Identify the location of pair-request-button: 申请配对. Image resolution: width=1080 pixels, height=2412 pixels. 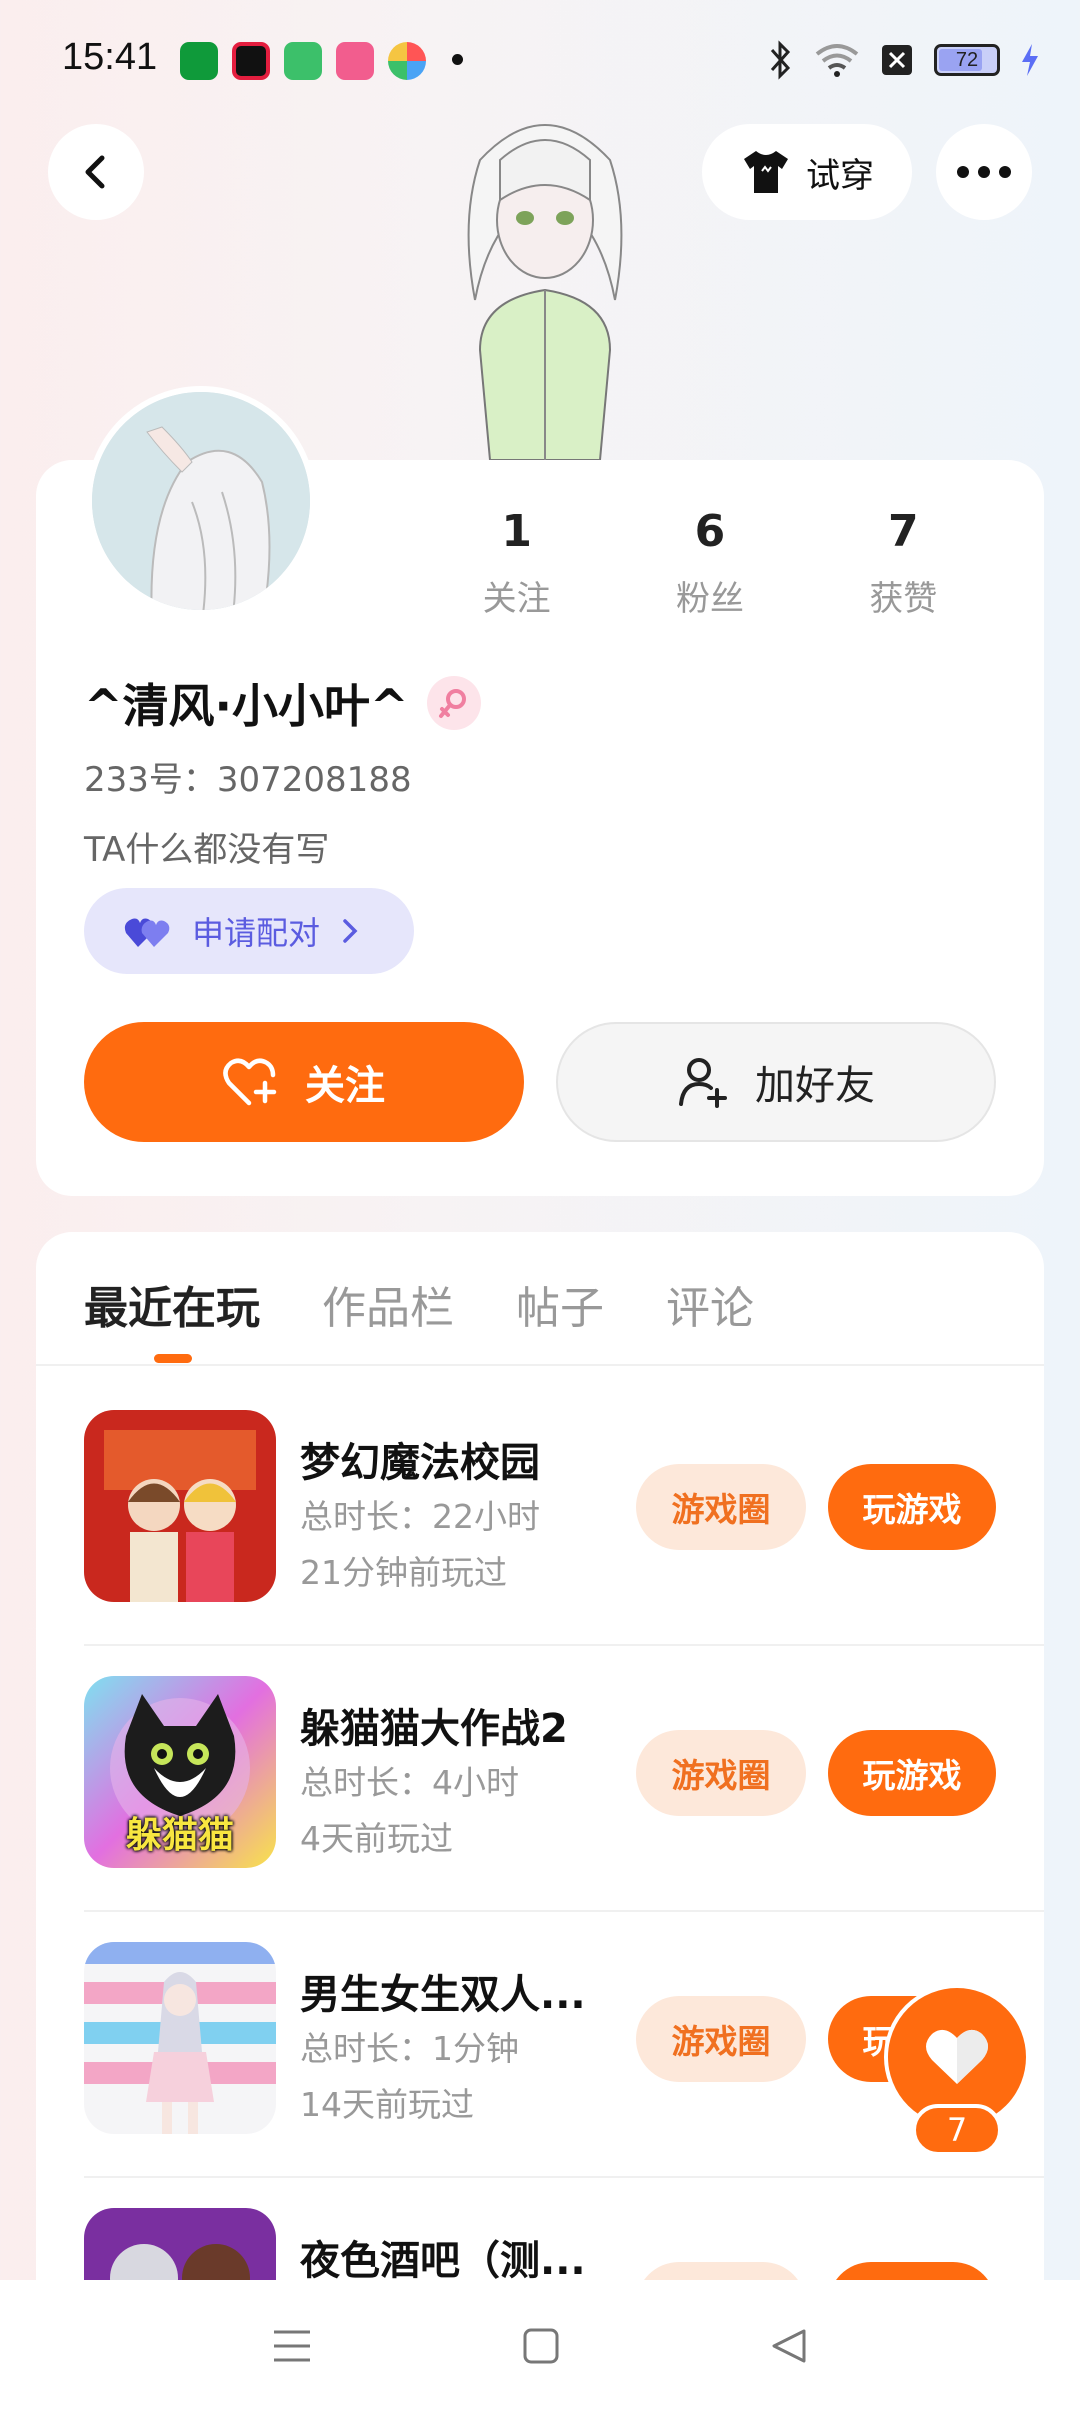
(249, 931).